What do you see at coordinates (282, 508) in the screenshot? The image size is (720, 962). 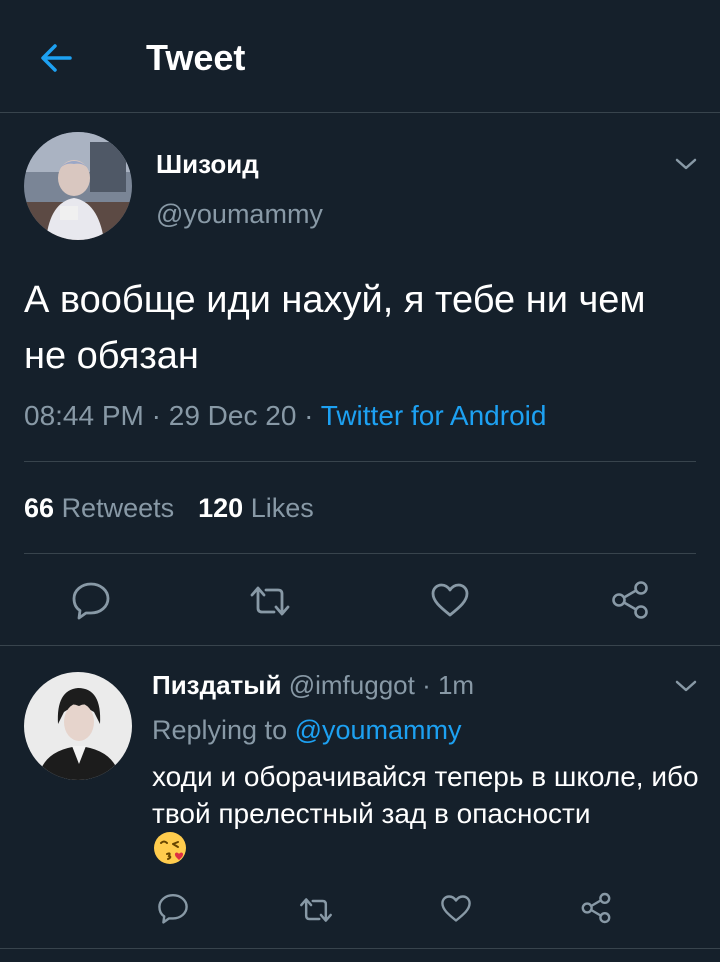 I see `likes-label: Likes` at bounding box center [282, 508].